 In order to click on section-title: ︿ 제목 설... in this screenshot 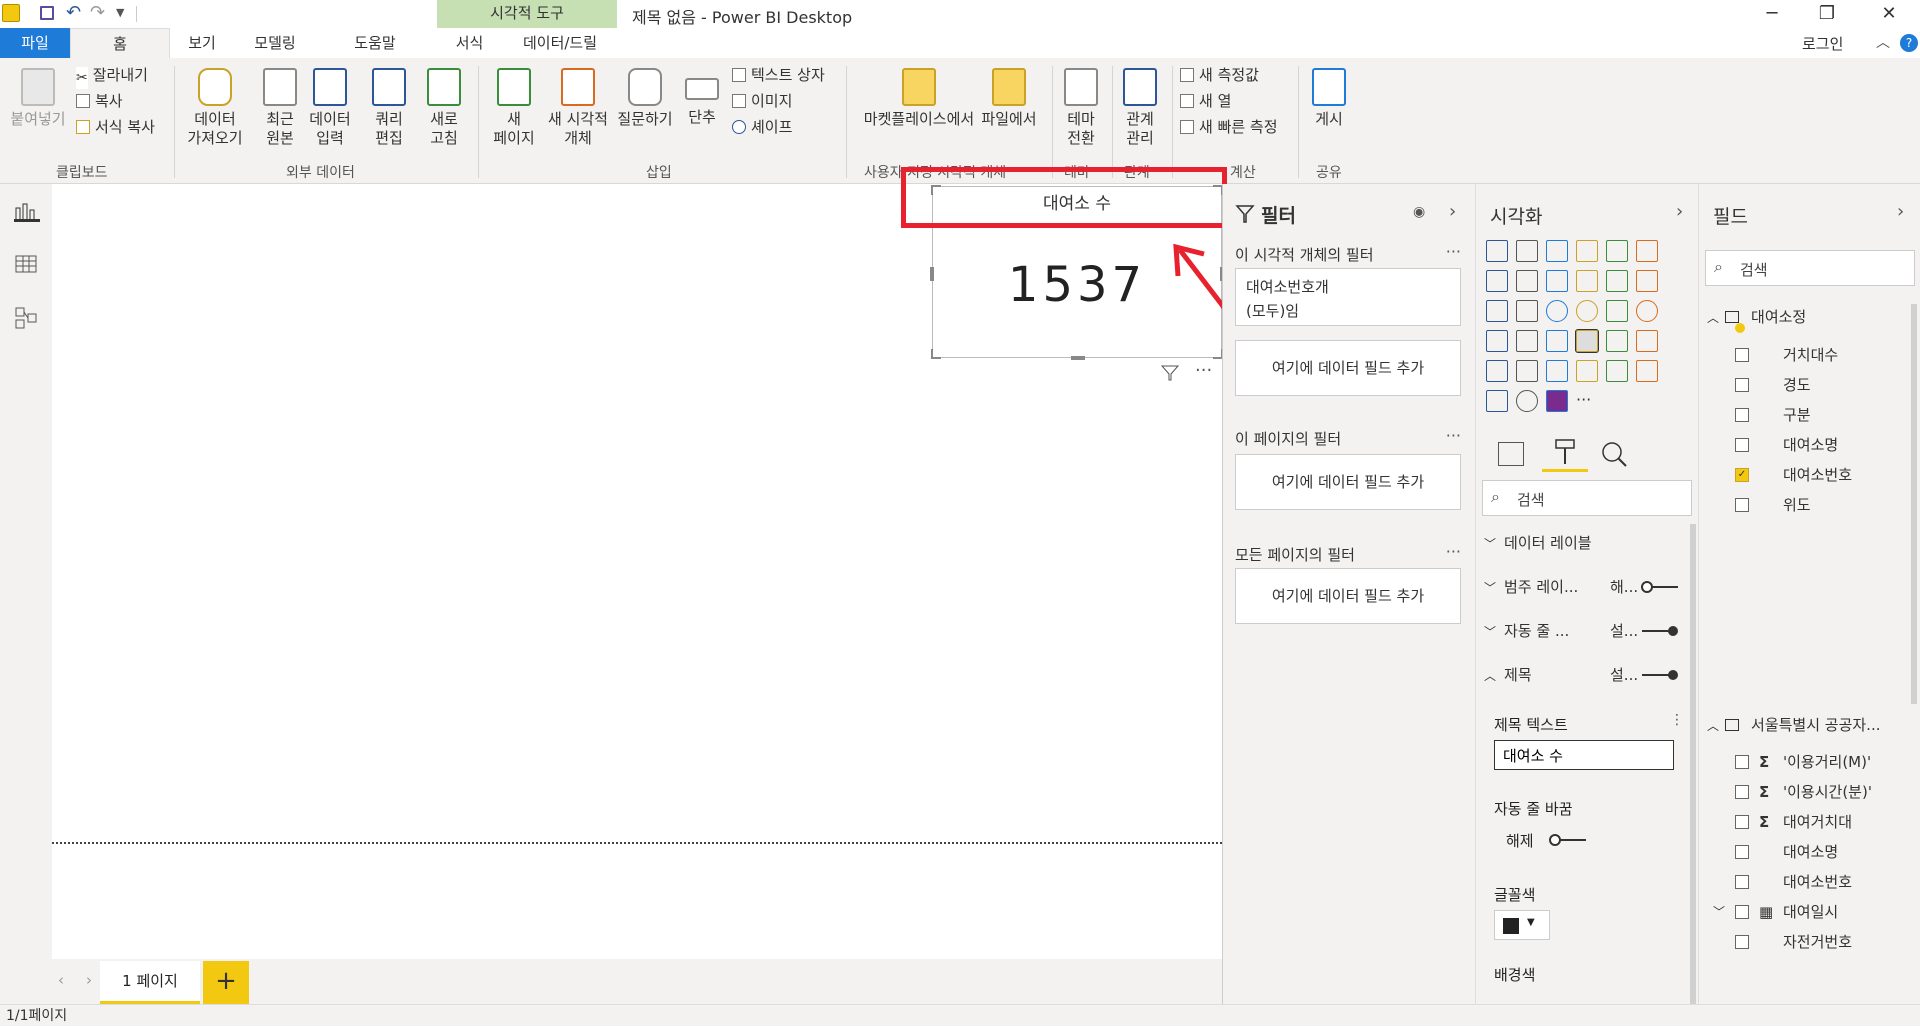, I will do `click(1584, 675)`.